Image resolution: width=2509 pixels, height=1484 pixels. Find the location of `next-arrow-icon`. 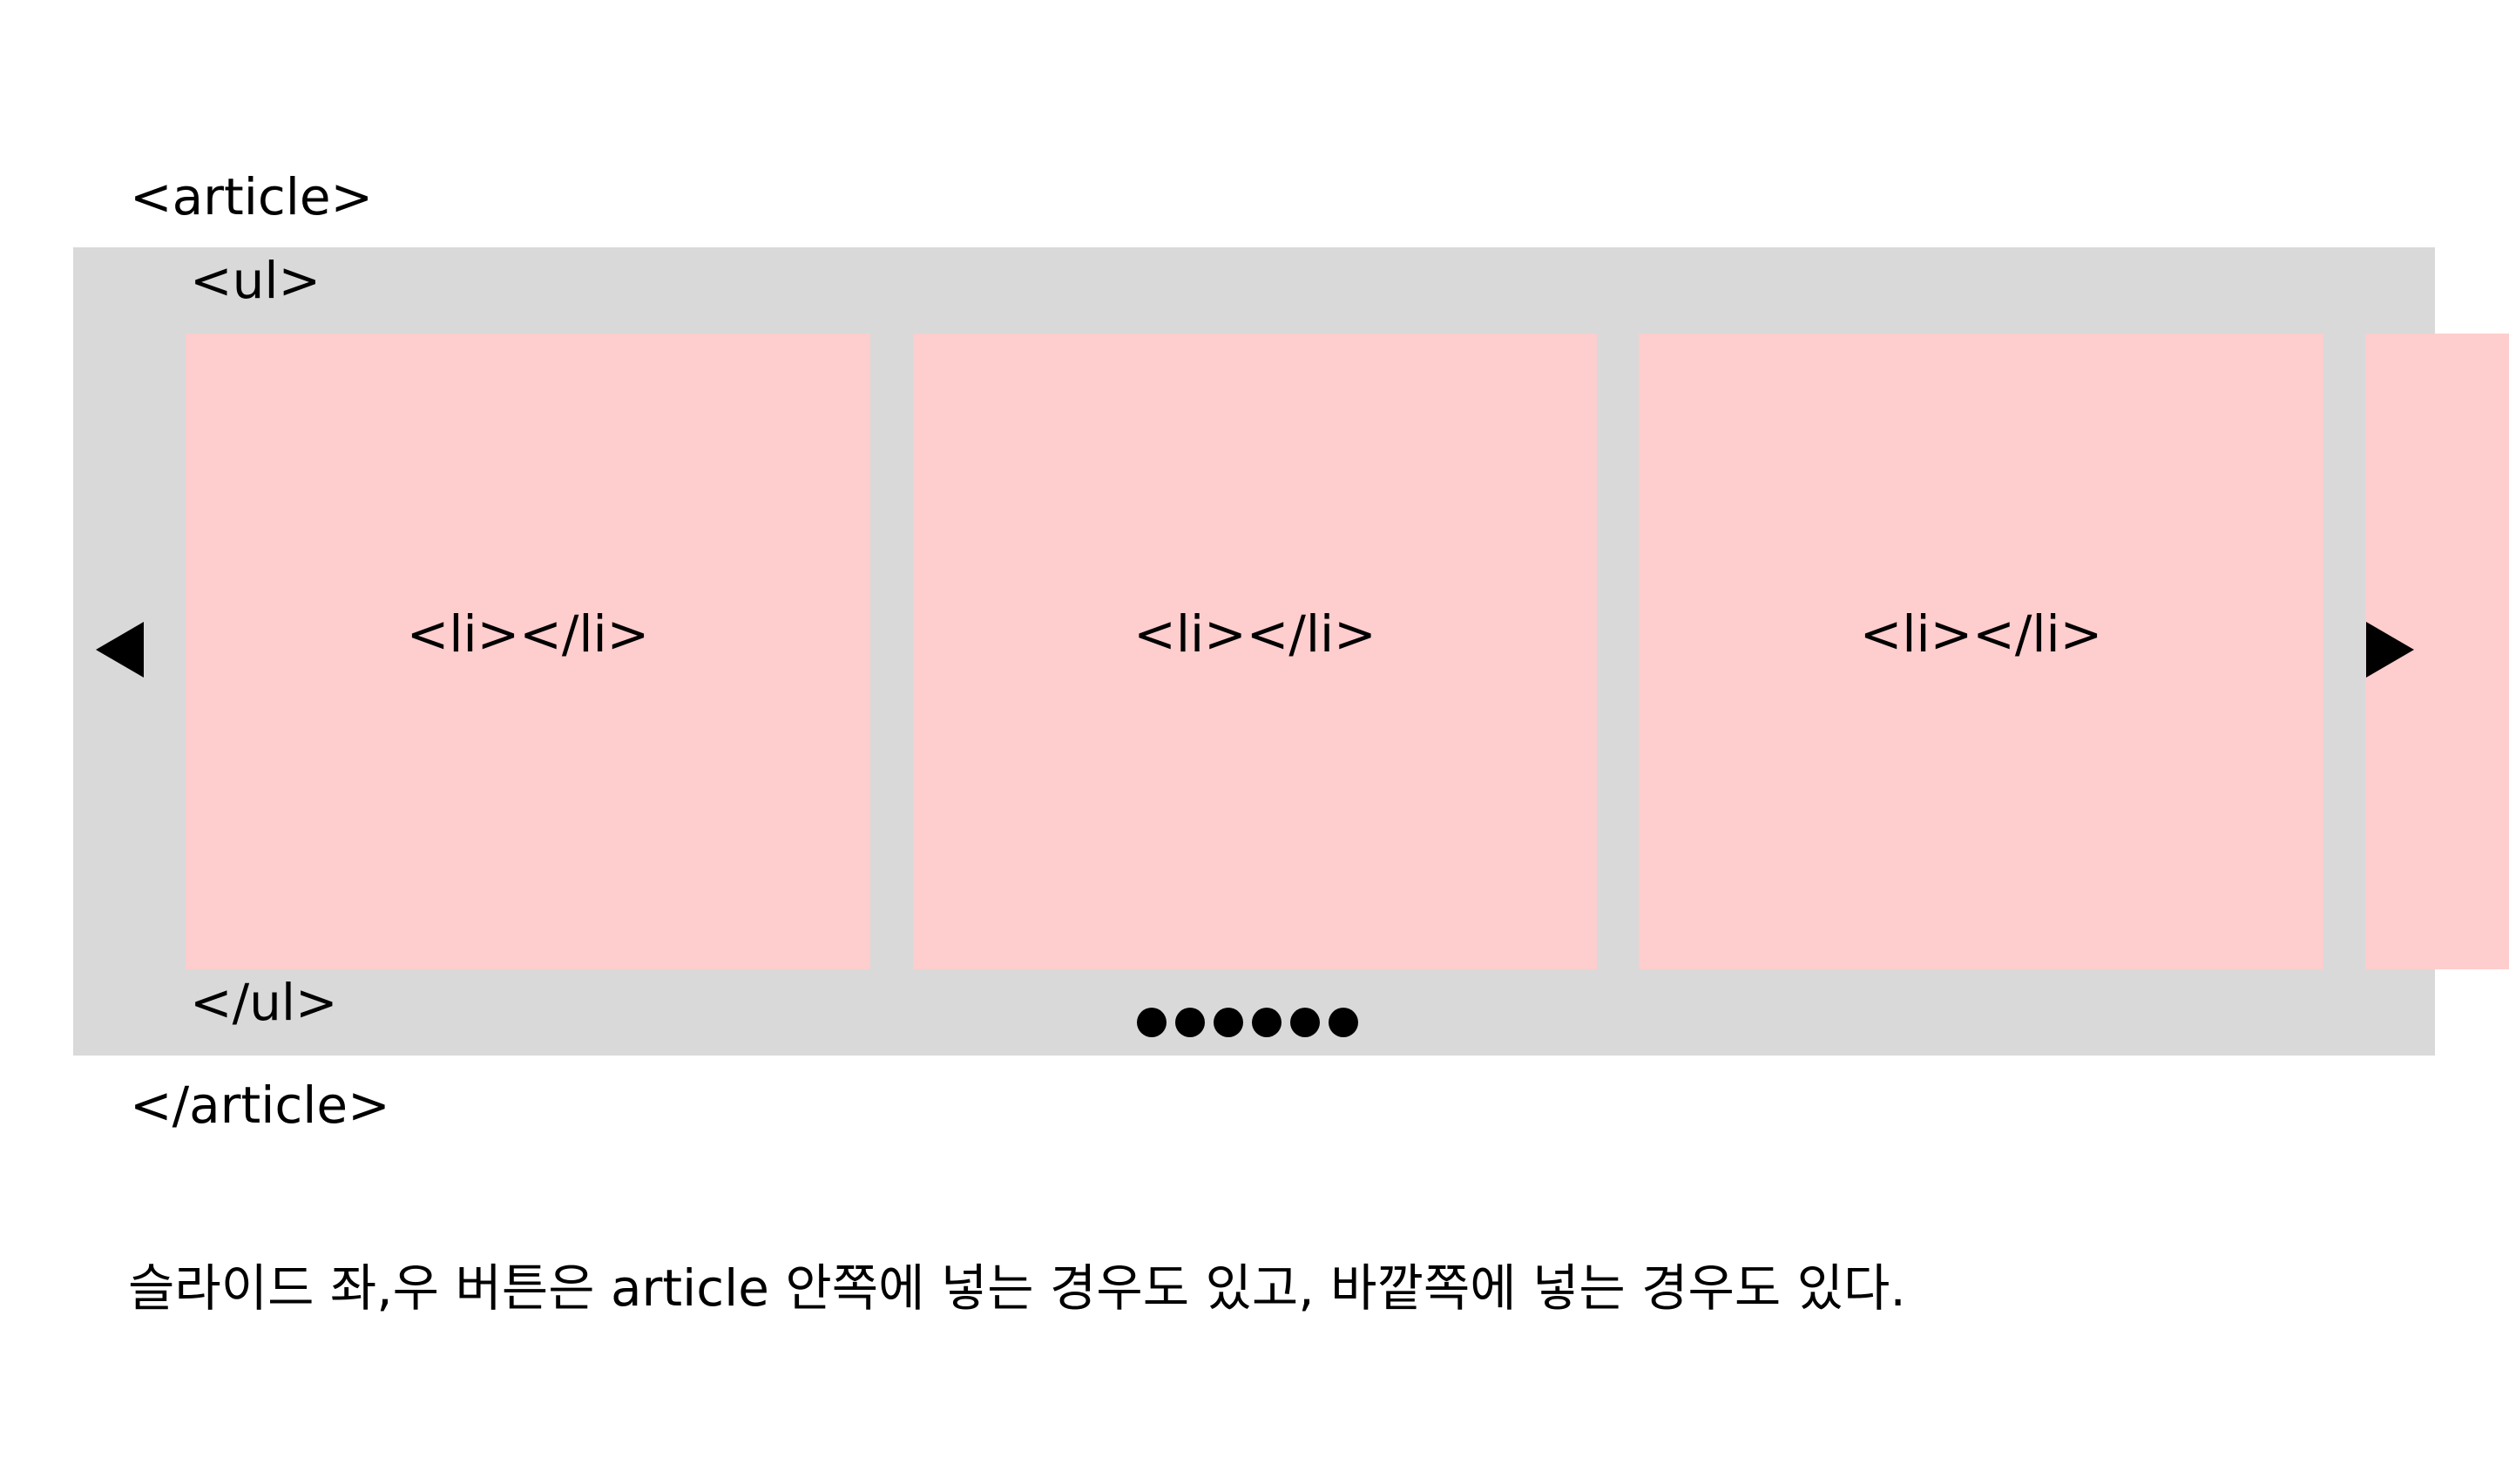

next-arrow-icon is located at coordinates (2390, 650).